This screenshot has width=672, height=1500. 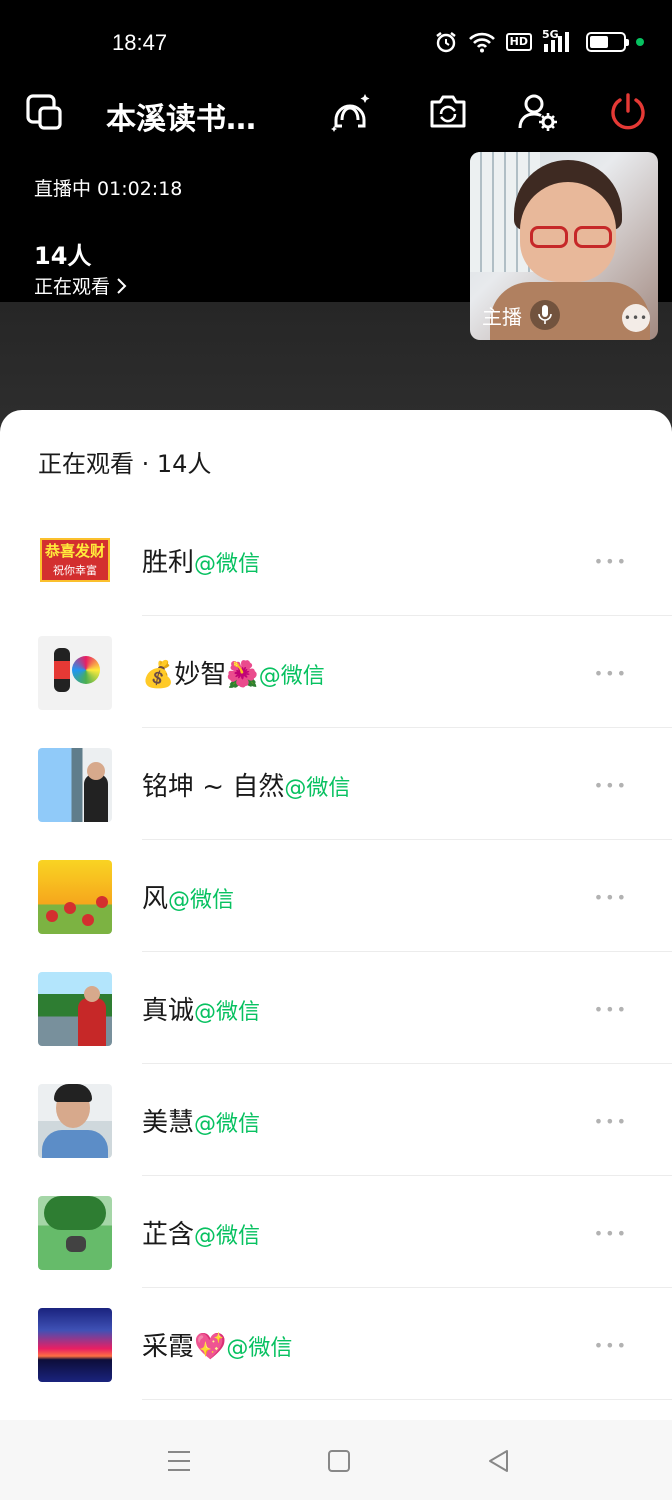 I want to click on alarm-icon, so click(x=445, y=42).